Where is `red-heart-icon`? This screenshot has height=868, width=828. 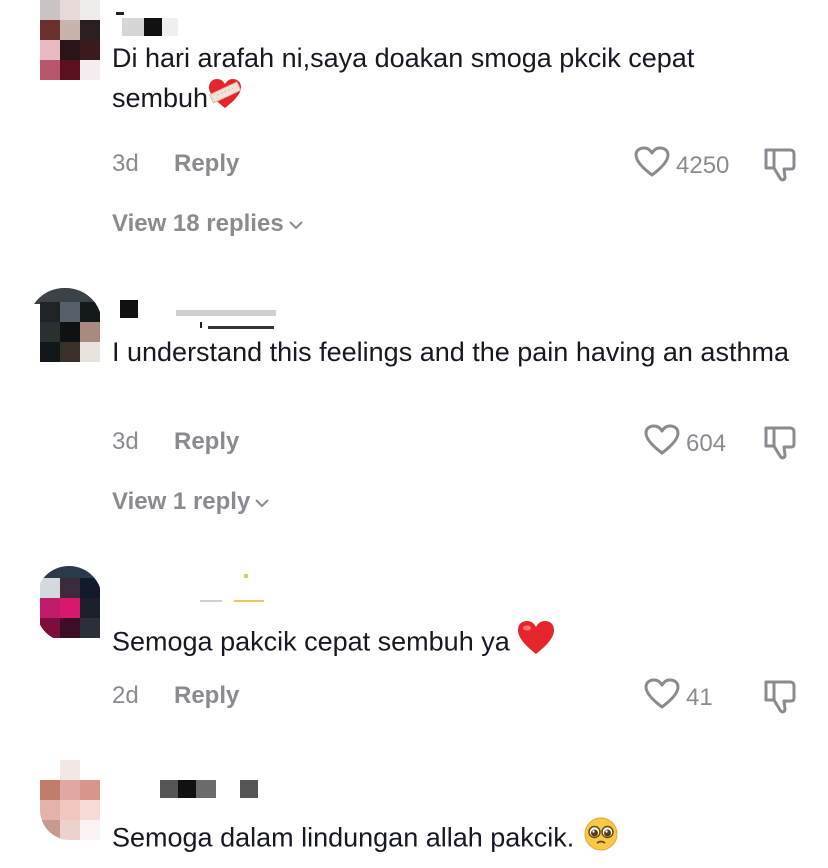 red-heart-icon is located at coordinates (536, 643).